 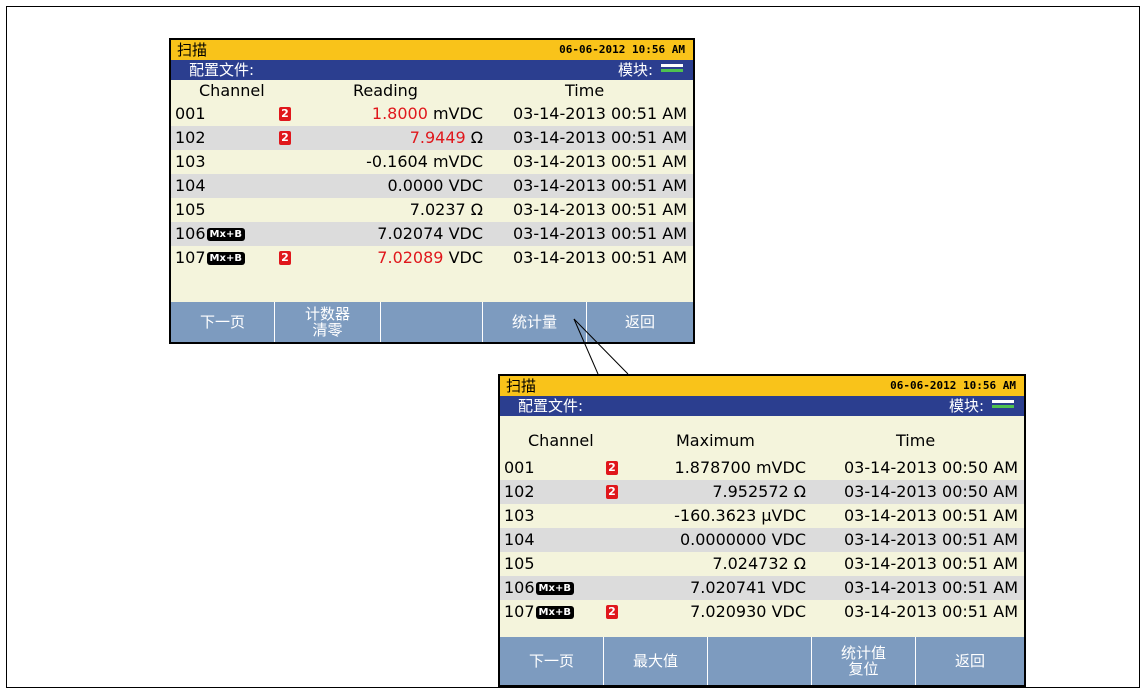 I want to click on callout-line-right, so click(x=601, y=346).